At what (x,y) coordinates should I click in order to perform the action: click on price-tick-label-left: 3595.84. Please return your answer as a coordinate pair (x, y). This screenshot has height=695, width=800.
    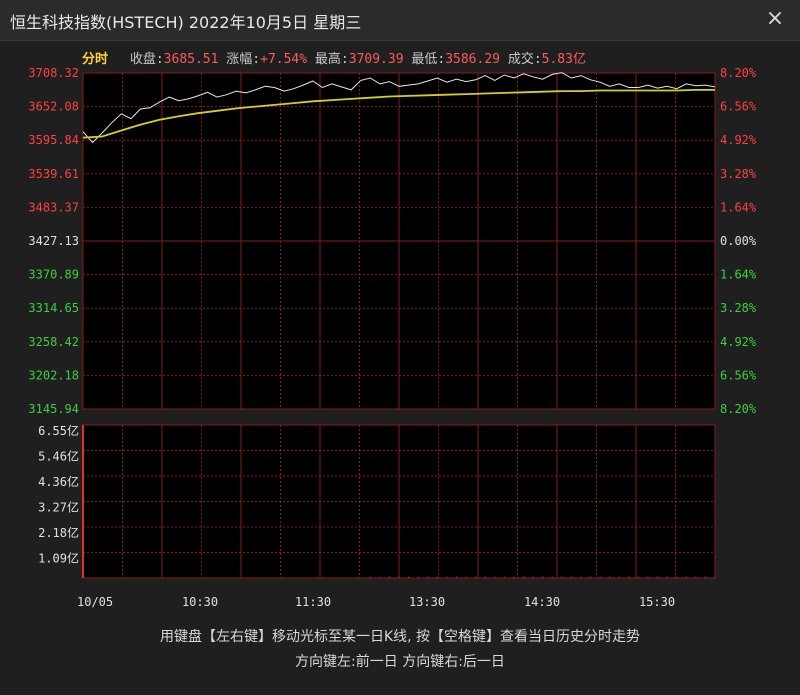
    Looking at the image, I should click on (53, 140).